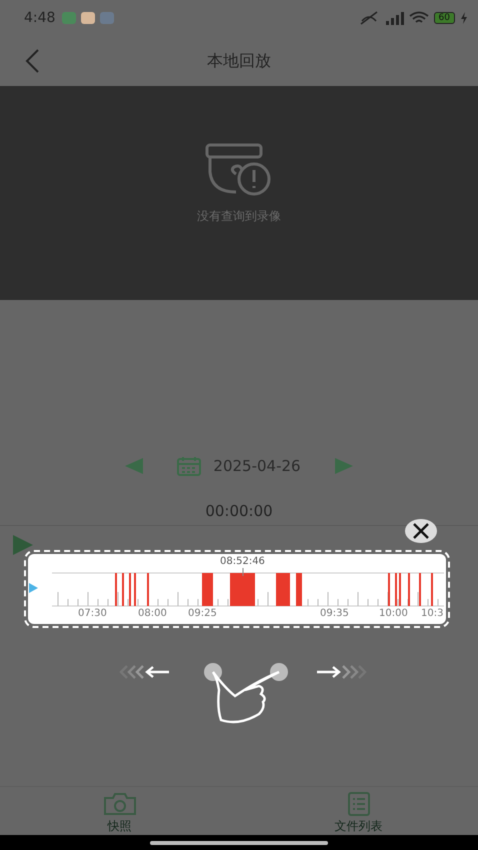 This screenshot has width=478, height=850. What do you see at coordinates (358, 804) in the screenshot?
I see `list-icon` at bounding box center [358, 804].